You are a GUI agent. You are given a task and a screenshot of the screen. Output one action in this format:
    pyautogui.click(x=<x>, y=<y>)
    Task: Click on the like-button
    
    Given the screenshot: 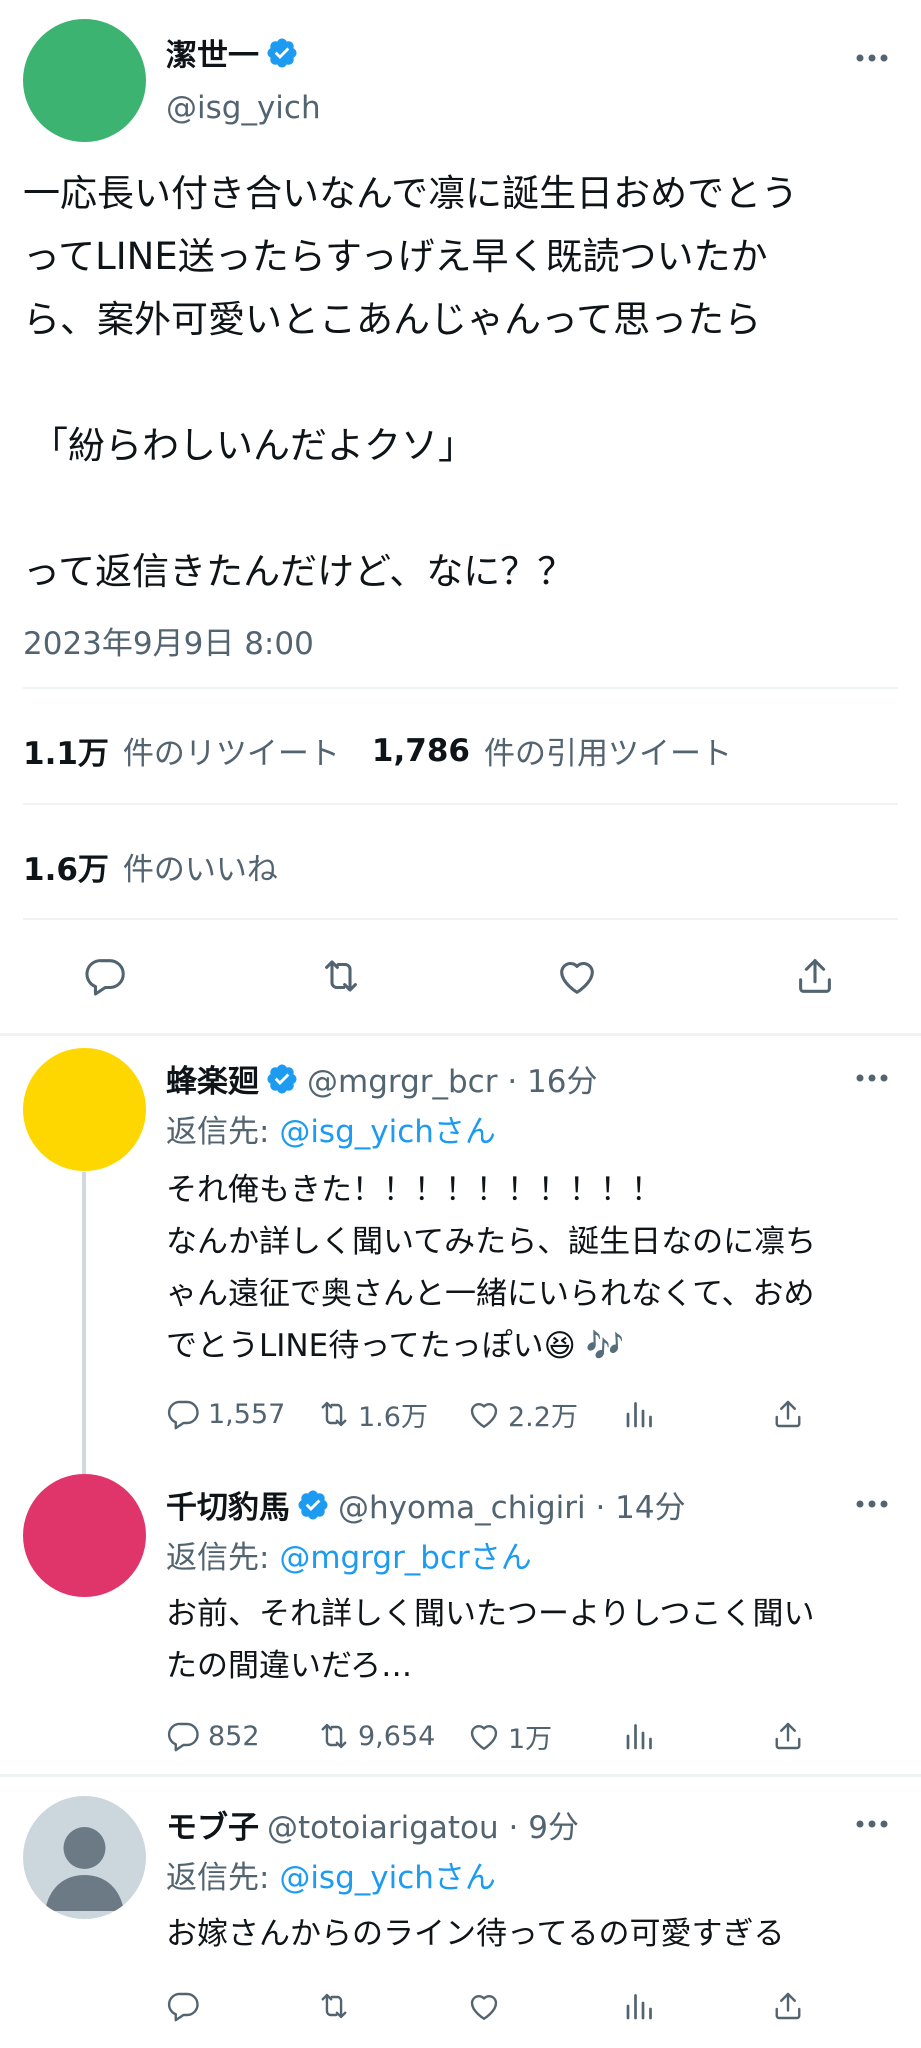 What is the action you would take?
    pyautogui.click(x=484, y=2006)
    